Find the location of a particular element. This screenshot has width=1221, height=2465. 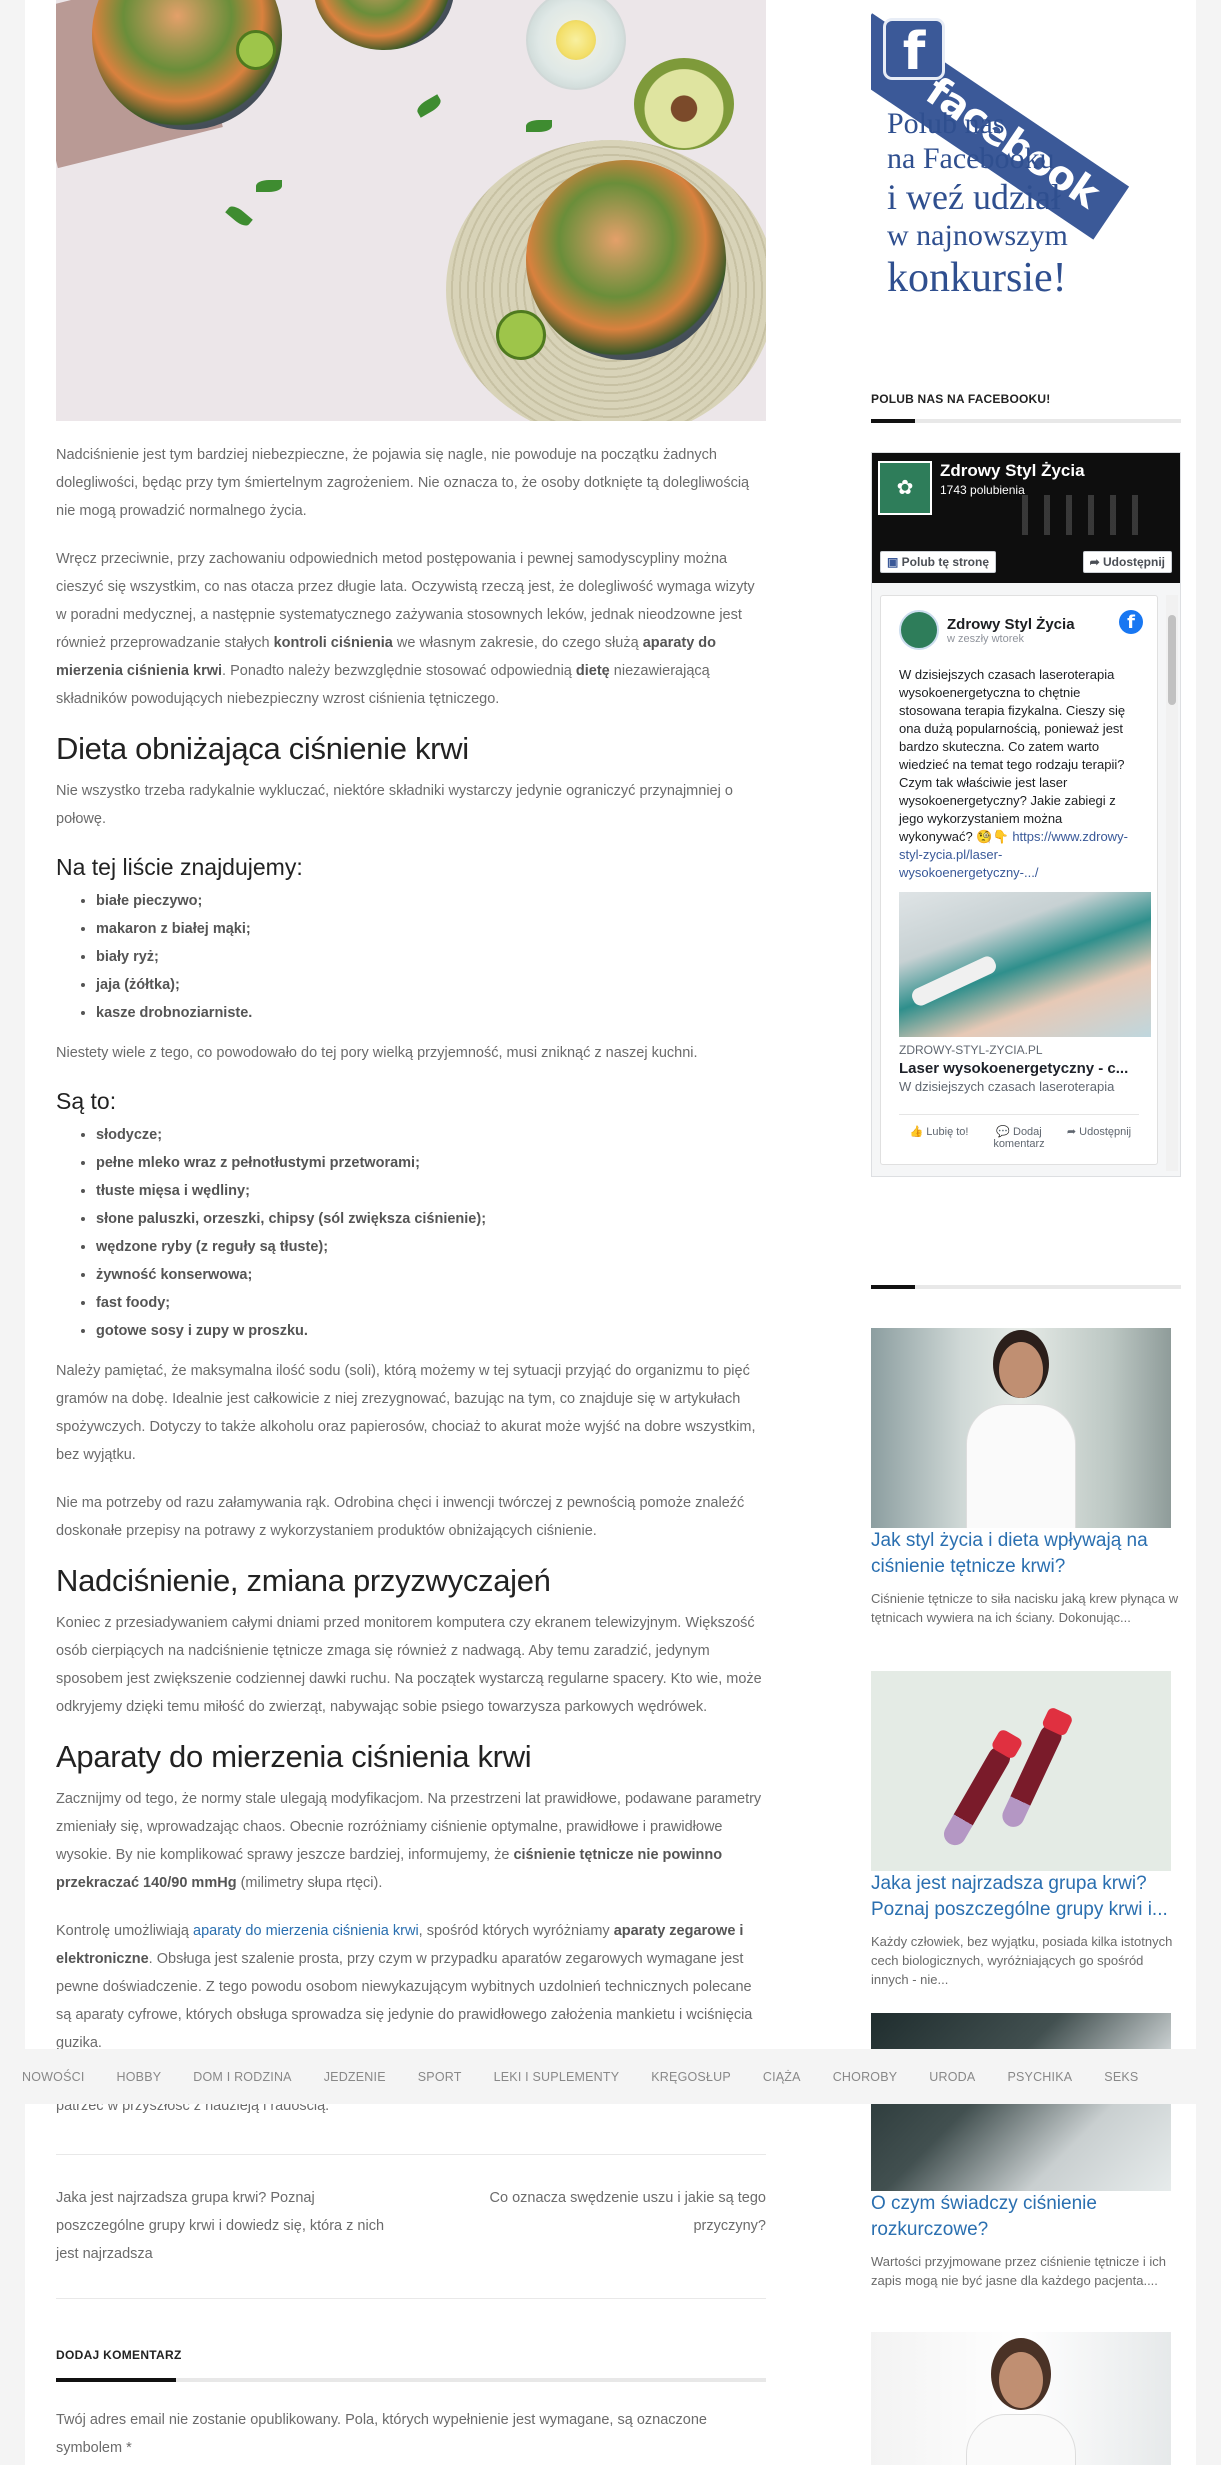

post-title: O czym świadczy ciśnienie rozkurczowe? is located at coordinates (1026, 2217).